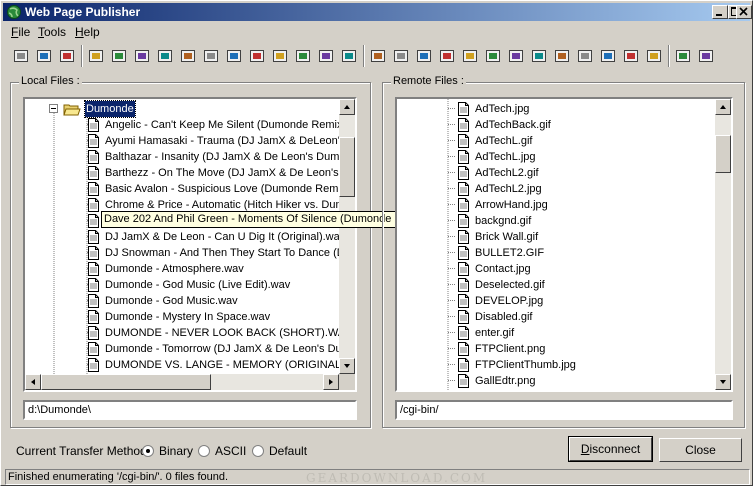 This screenshot has height=486, width=753. I want to click on wav-file-icon, so click(93, 301).